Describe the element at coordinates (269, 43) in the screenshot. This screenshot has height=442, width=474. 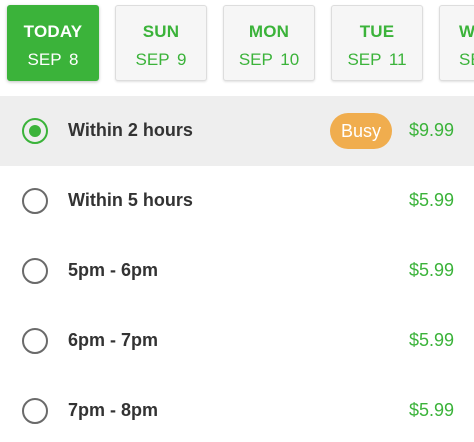
I see `date-tab-mon: MON SEP 10` at that location.